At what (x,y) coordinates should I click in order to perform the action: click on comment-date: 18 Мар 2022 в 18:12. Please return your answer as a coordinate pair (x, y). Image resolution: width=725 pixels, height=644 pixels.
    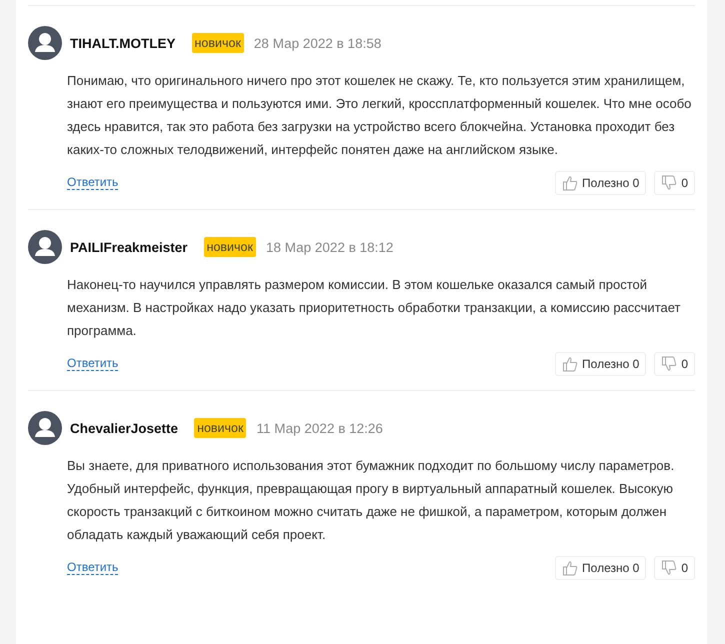
    Looking at the image, I should click on (330, 247).